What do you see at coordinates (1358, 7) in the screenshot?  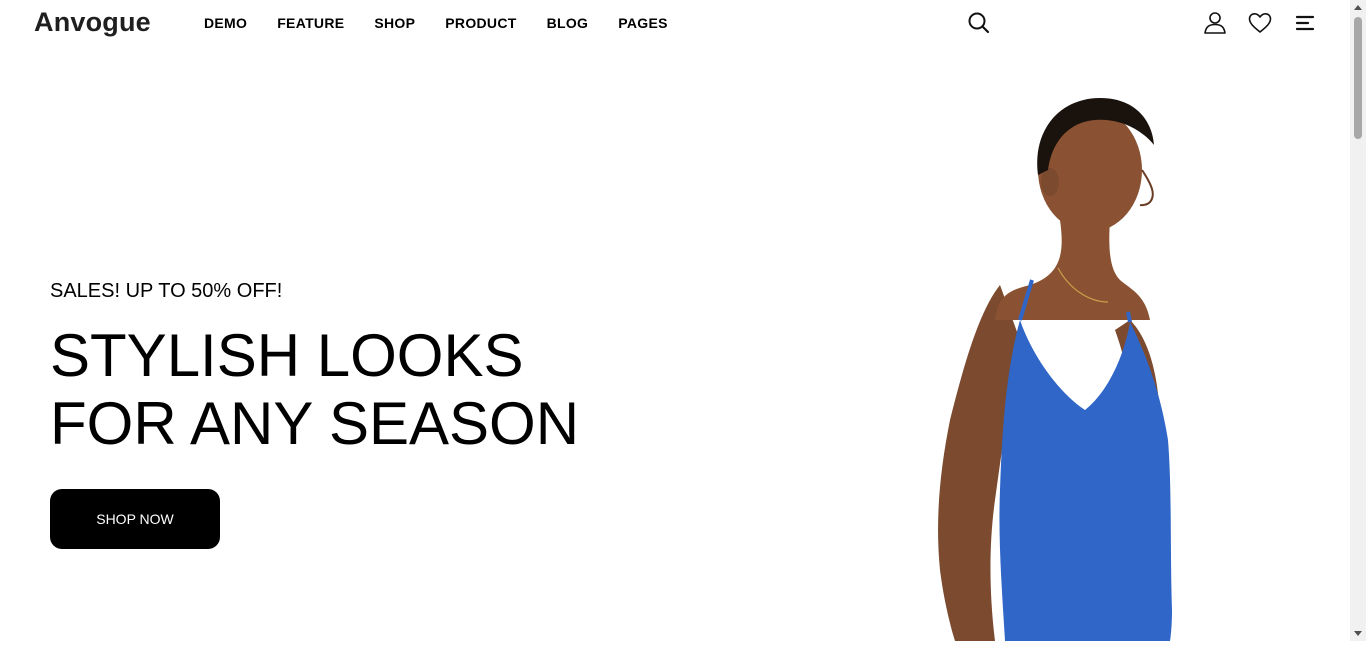 I see `scroll-up-arrow-icon` at bounding box center [1358, 7].